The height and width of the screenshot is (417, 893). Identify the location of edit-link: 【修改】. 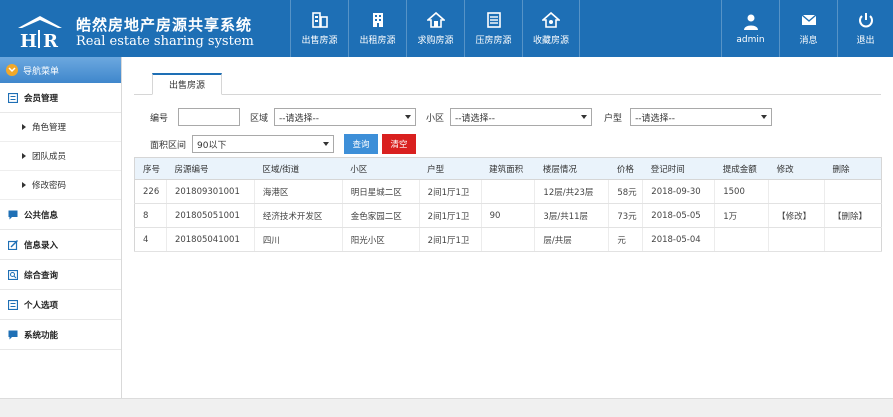
(797, 215).